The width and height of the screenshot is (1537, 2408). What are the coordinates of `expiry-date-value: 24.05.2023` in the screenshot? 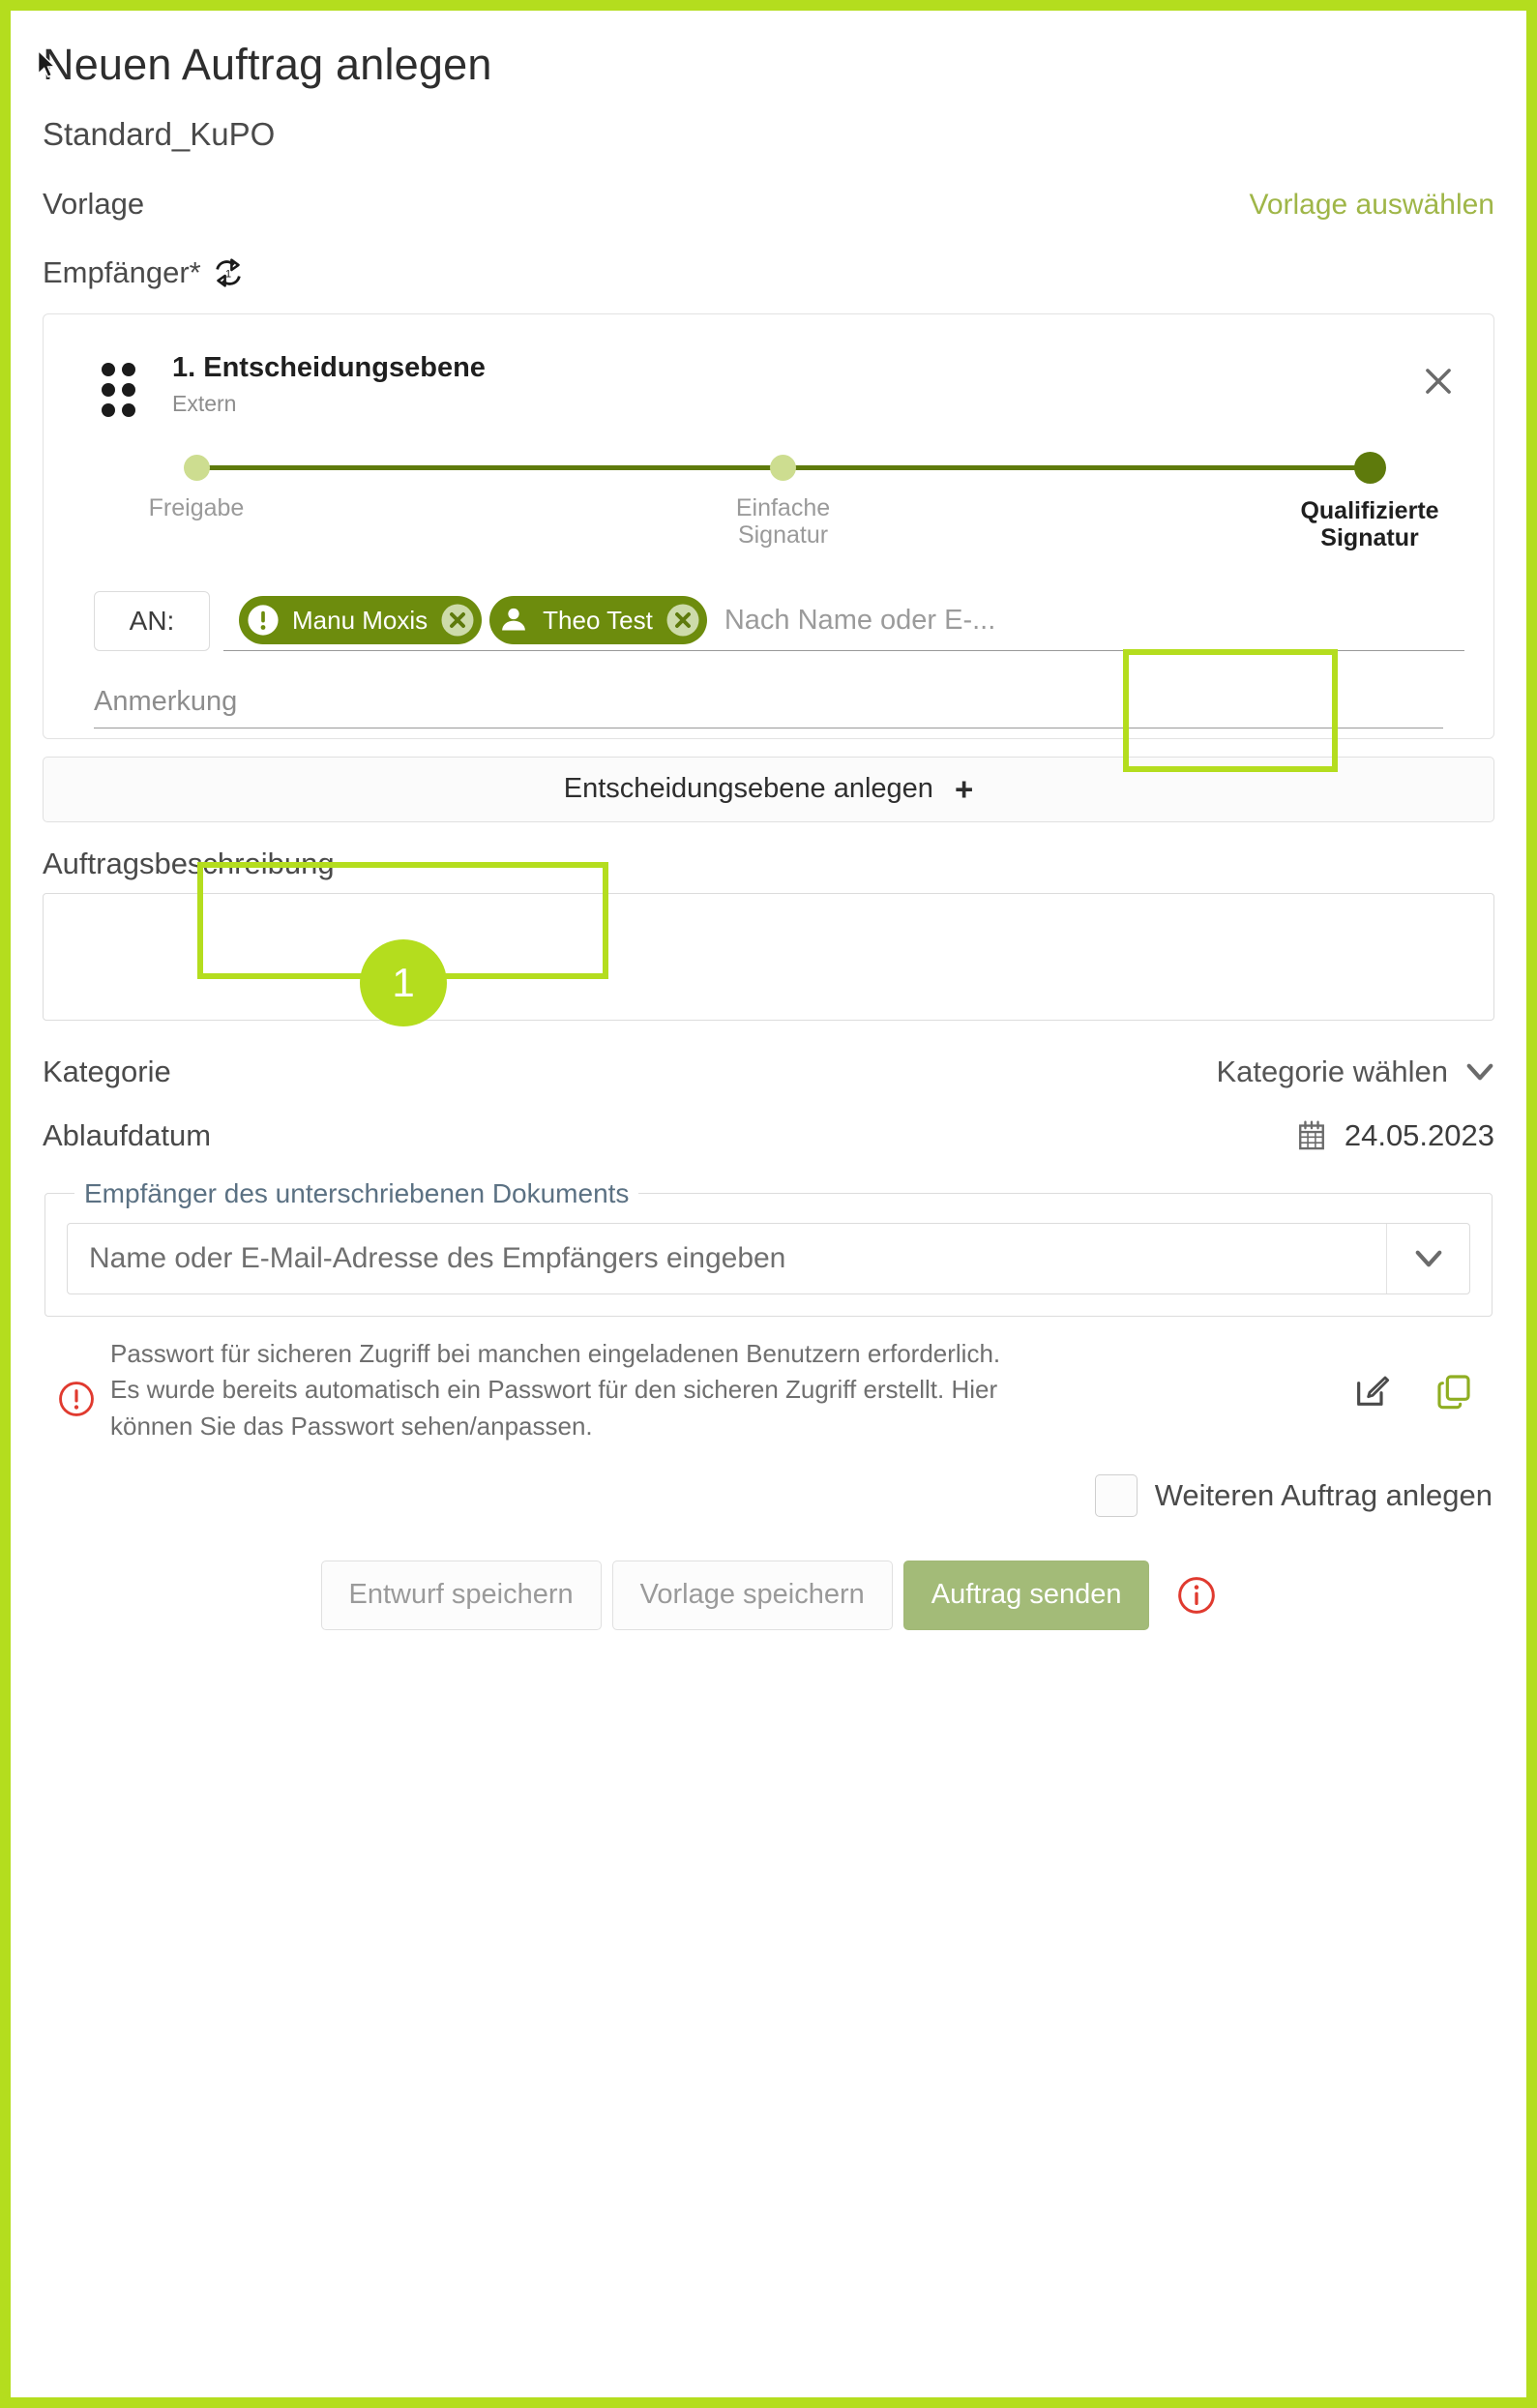 It's located at (1419, 1134).